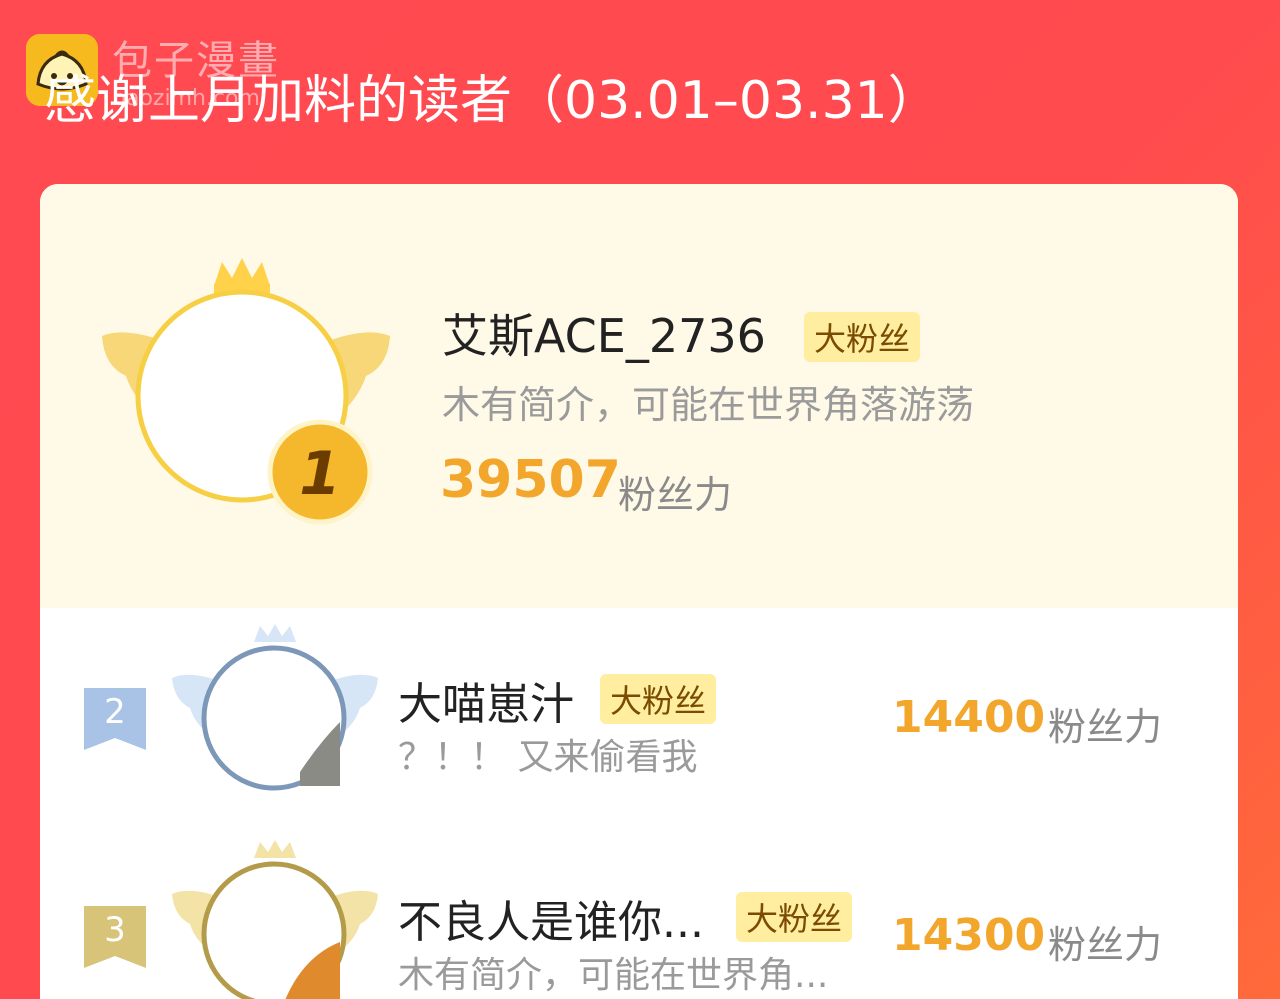 The image size is (1280, 999). What do you see at coordinates (115, 712) in the screenshot?
I see `rank-number: 2` at bounding box center [115, 712].